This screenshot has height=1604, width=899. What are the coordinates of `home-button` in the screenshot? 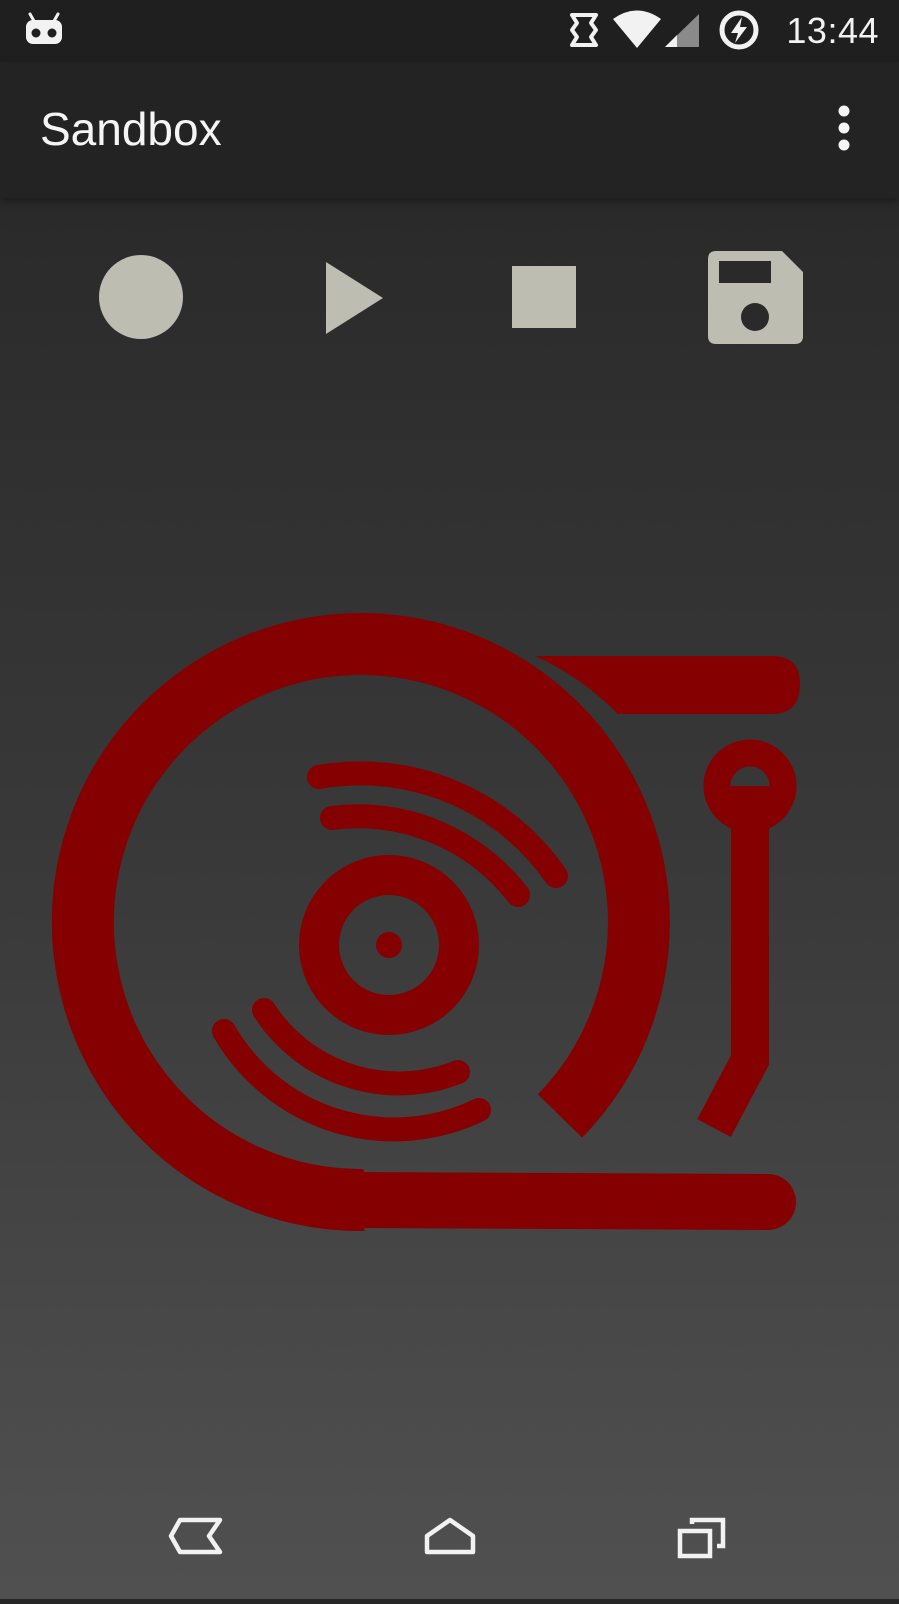 It's located at (450, 1534).